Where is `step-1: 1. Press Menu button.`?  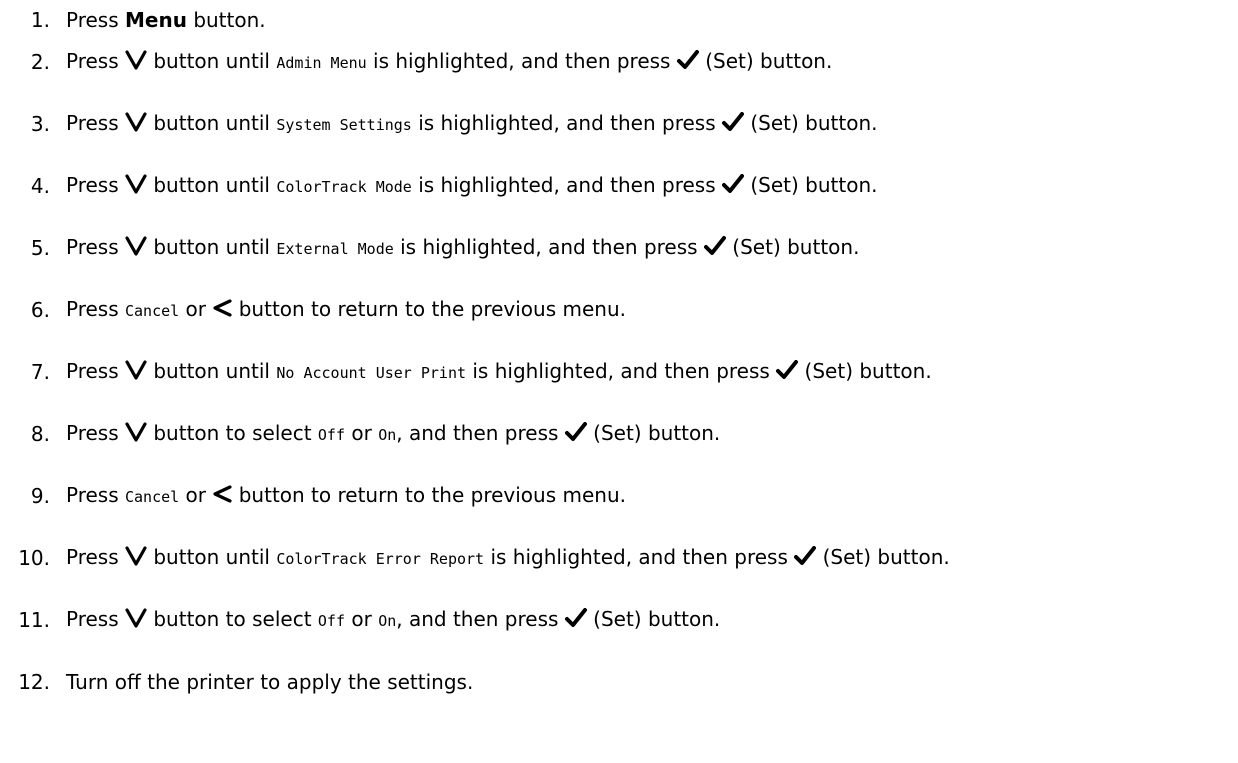 step-1: 1. Press Menu button. is located at coordinates (133, 20).